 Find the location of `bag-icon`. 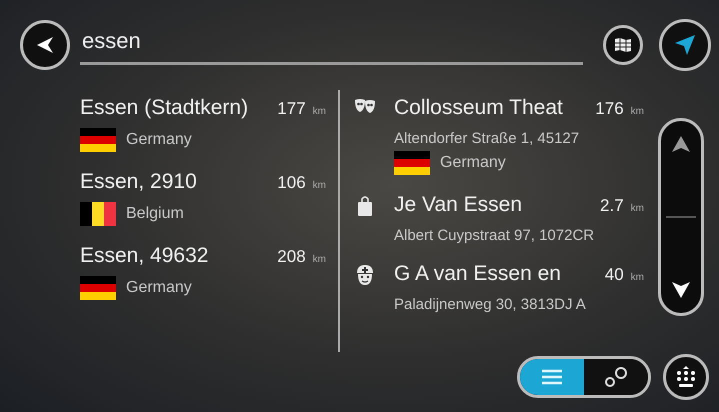

bag-icon is located at coordinates (365, 206).